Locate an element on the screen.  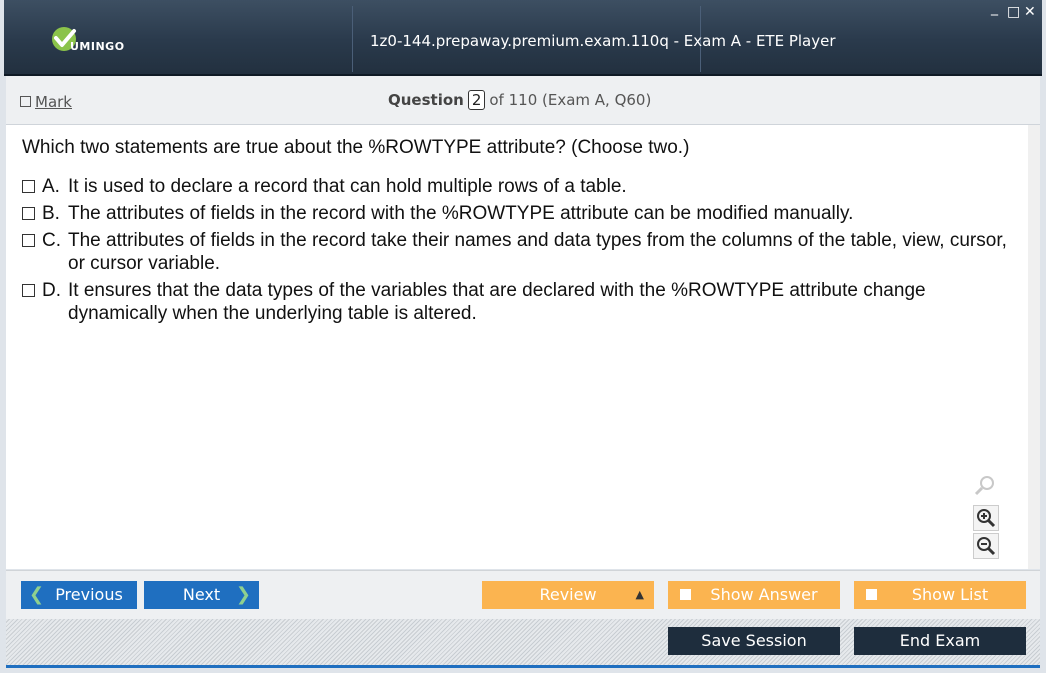
close-button: ✕ is located at coordinates (1030, 12).